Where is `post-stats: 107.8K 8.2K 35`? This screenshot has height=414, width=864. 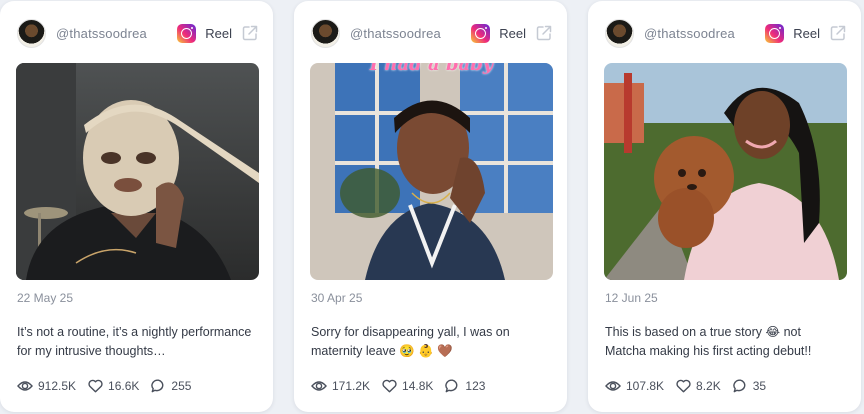 post-stats: 107.8K 8.2K 35 is located at coordinates (691, 386).